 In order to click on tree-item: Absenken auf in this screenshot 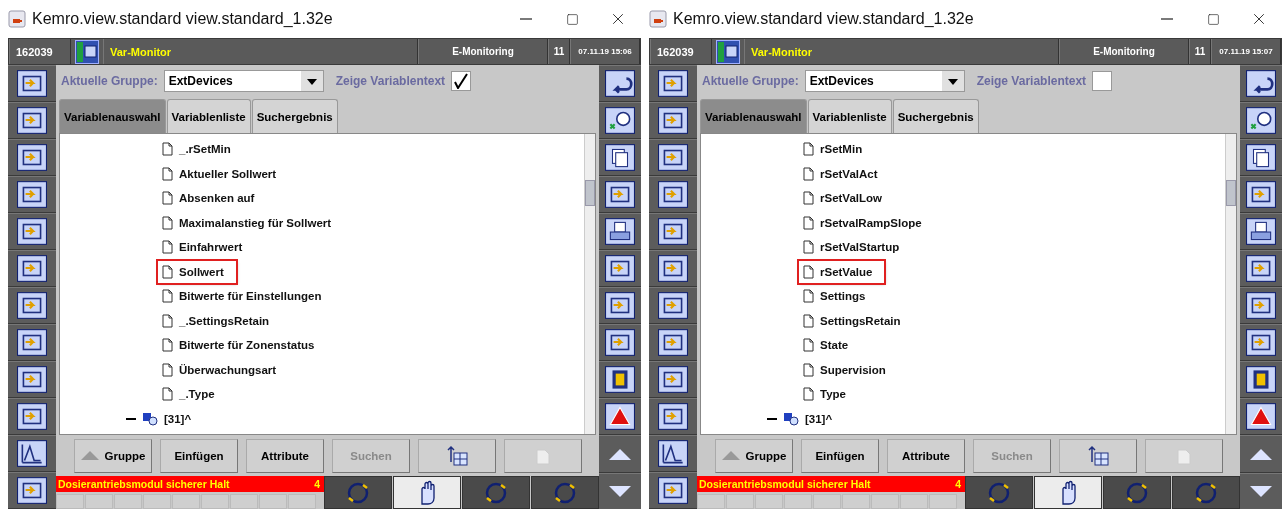, I will do `click(212, 198)`.